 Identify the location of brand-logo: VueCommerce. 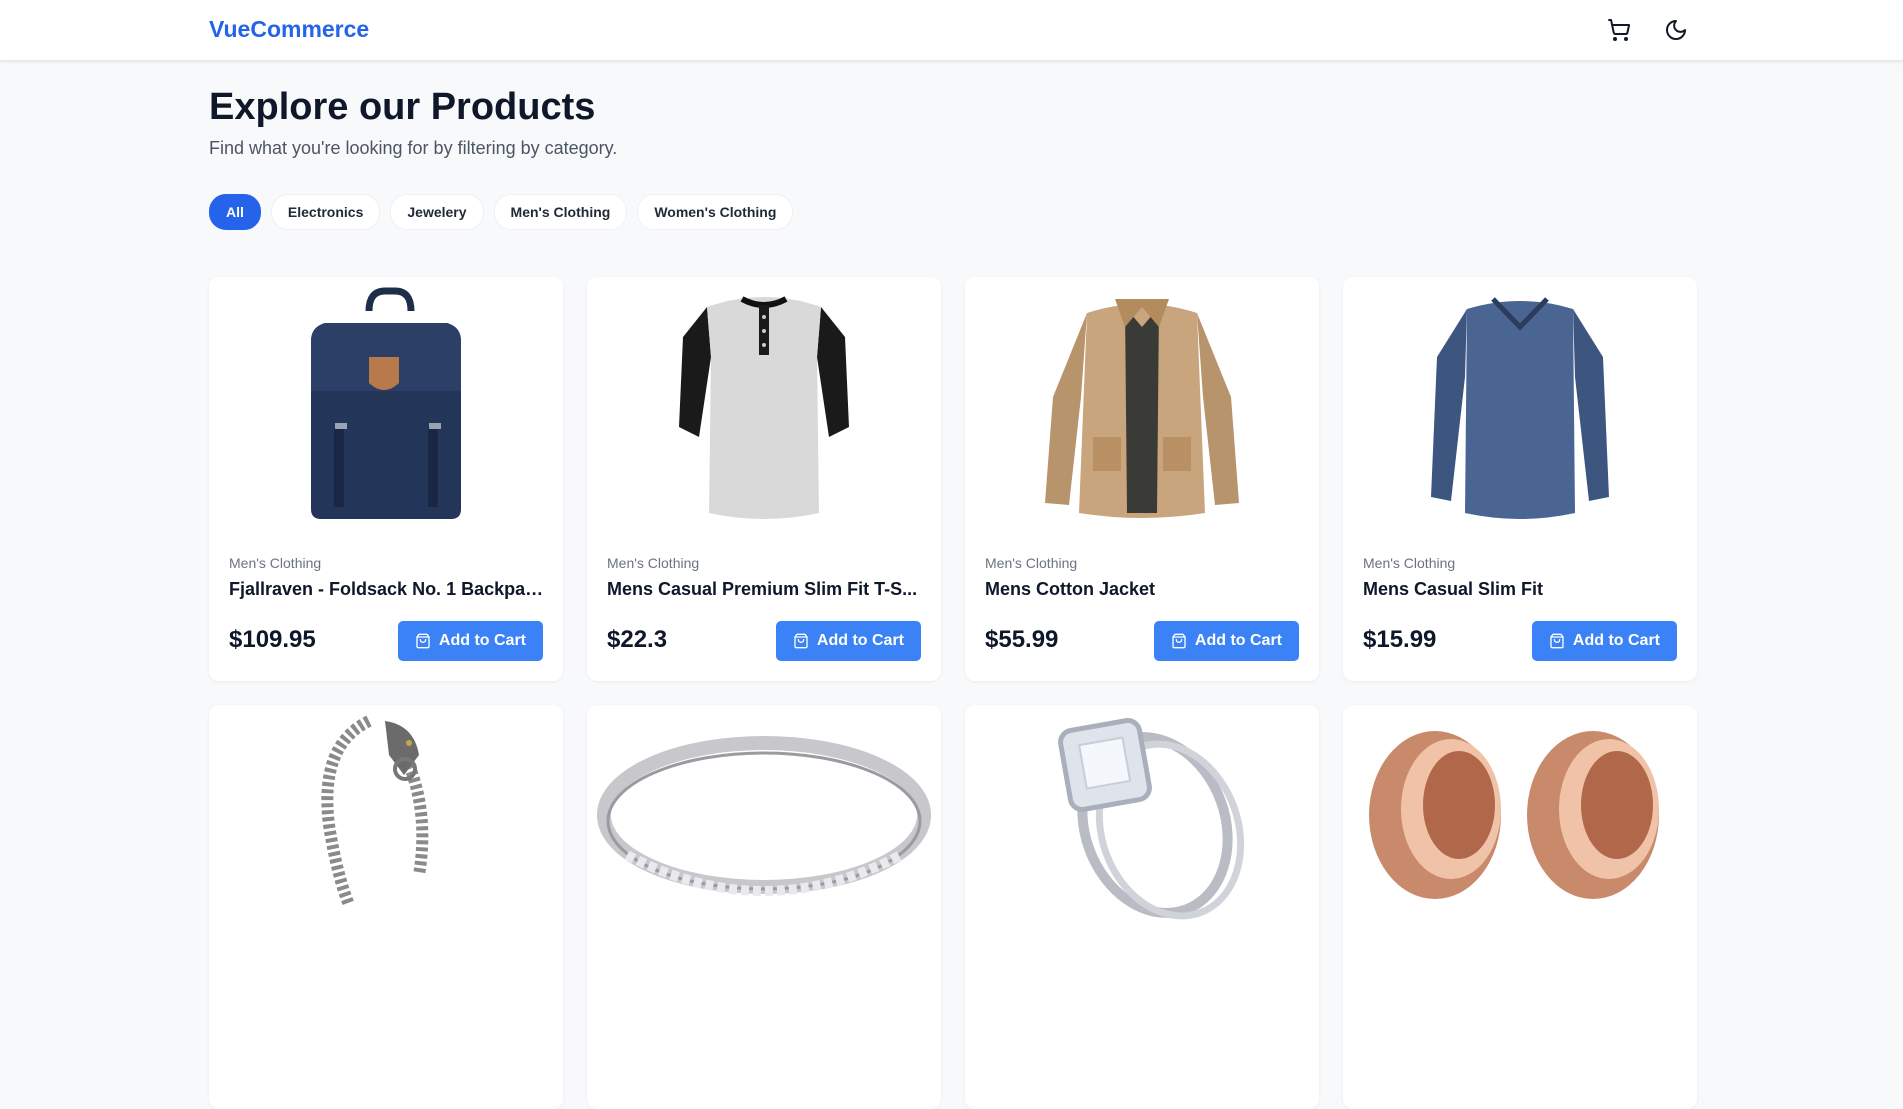
(289, 29).